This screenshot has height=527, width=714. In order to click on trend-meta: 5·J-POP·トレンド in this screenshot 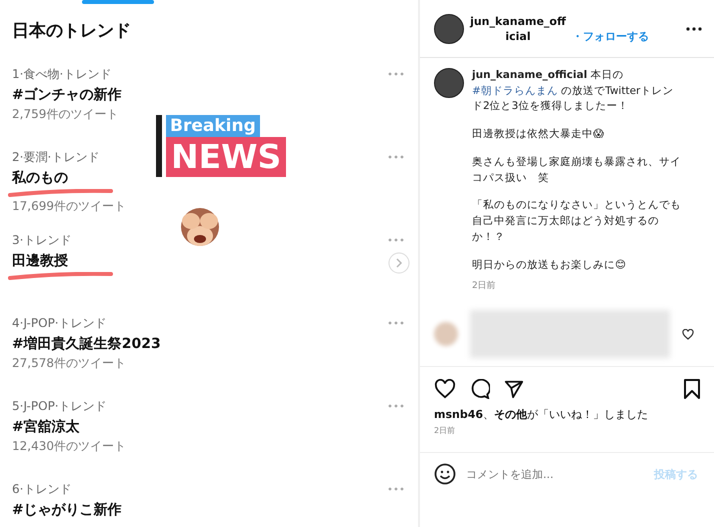, I will do `click(59, 406)`.